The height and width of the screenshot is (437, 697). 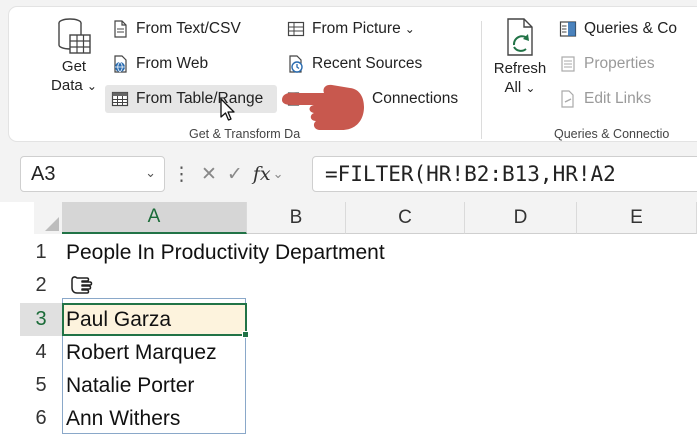 I want to click on web-file-icon, so click(x=120, y=64).